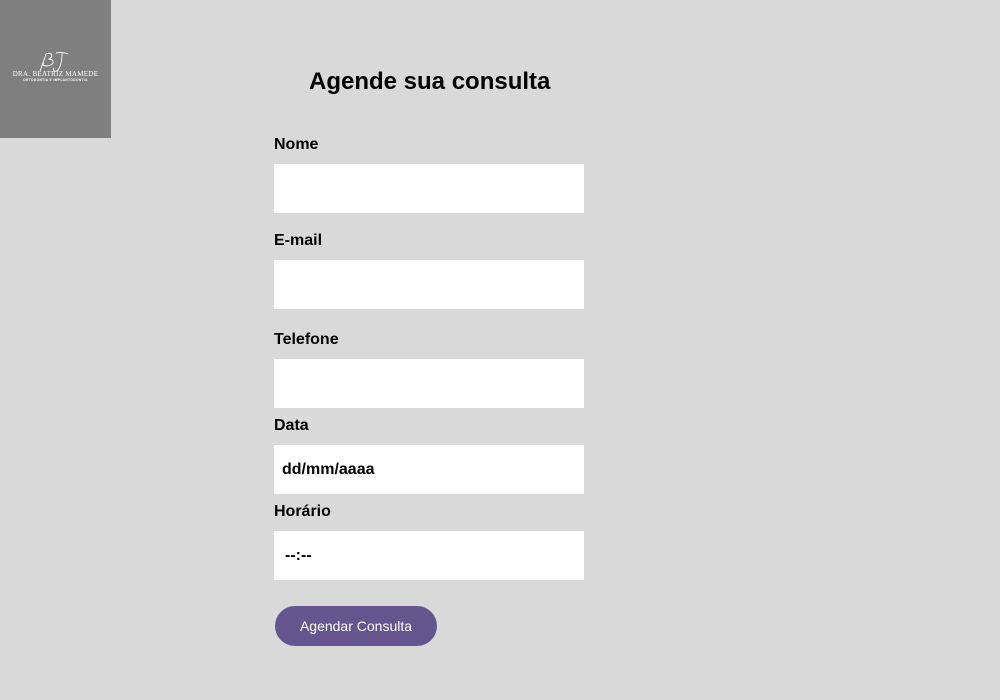  What do you see at coordinates (296, 144) in the screenshot?
I see `name-label: Nome` at bounding box center [296, 144].